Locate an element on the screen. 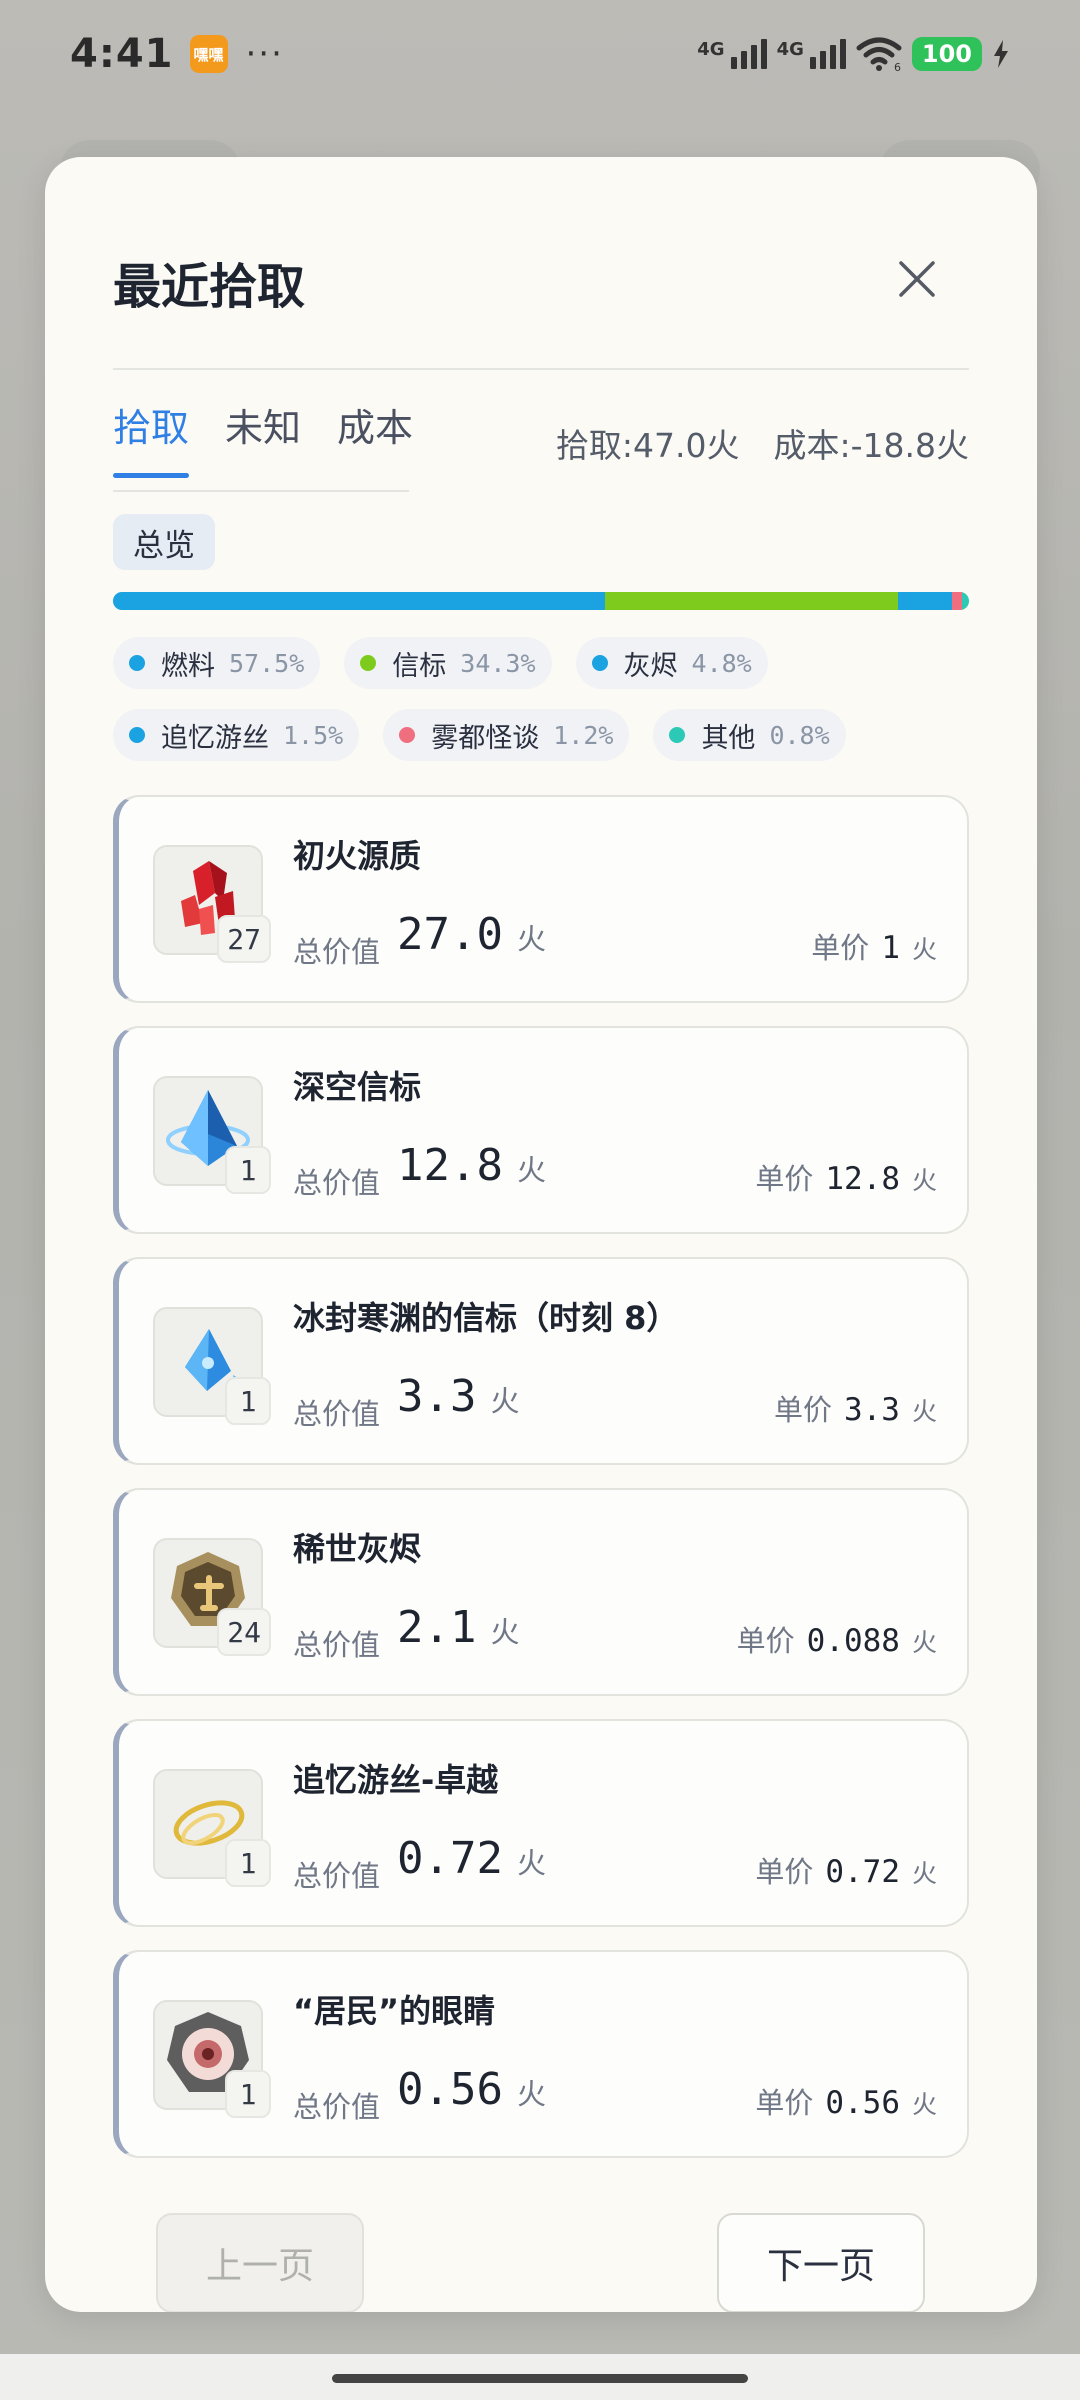 The height and width of the screenshot is (2400, 1080). unit-price: 单价 0.56 火 is located at coordinates (846, 2101).